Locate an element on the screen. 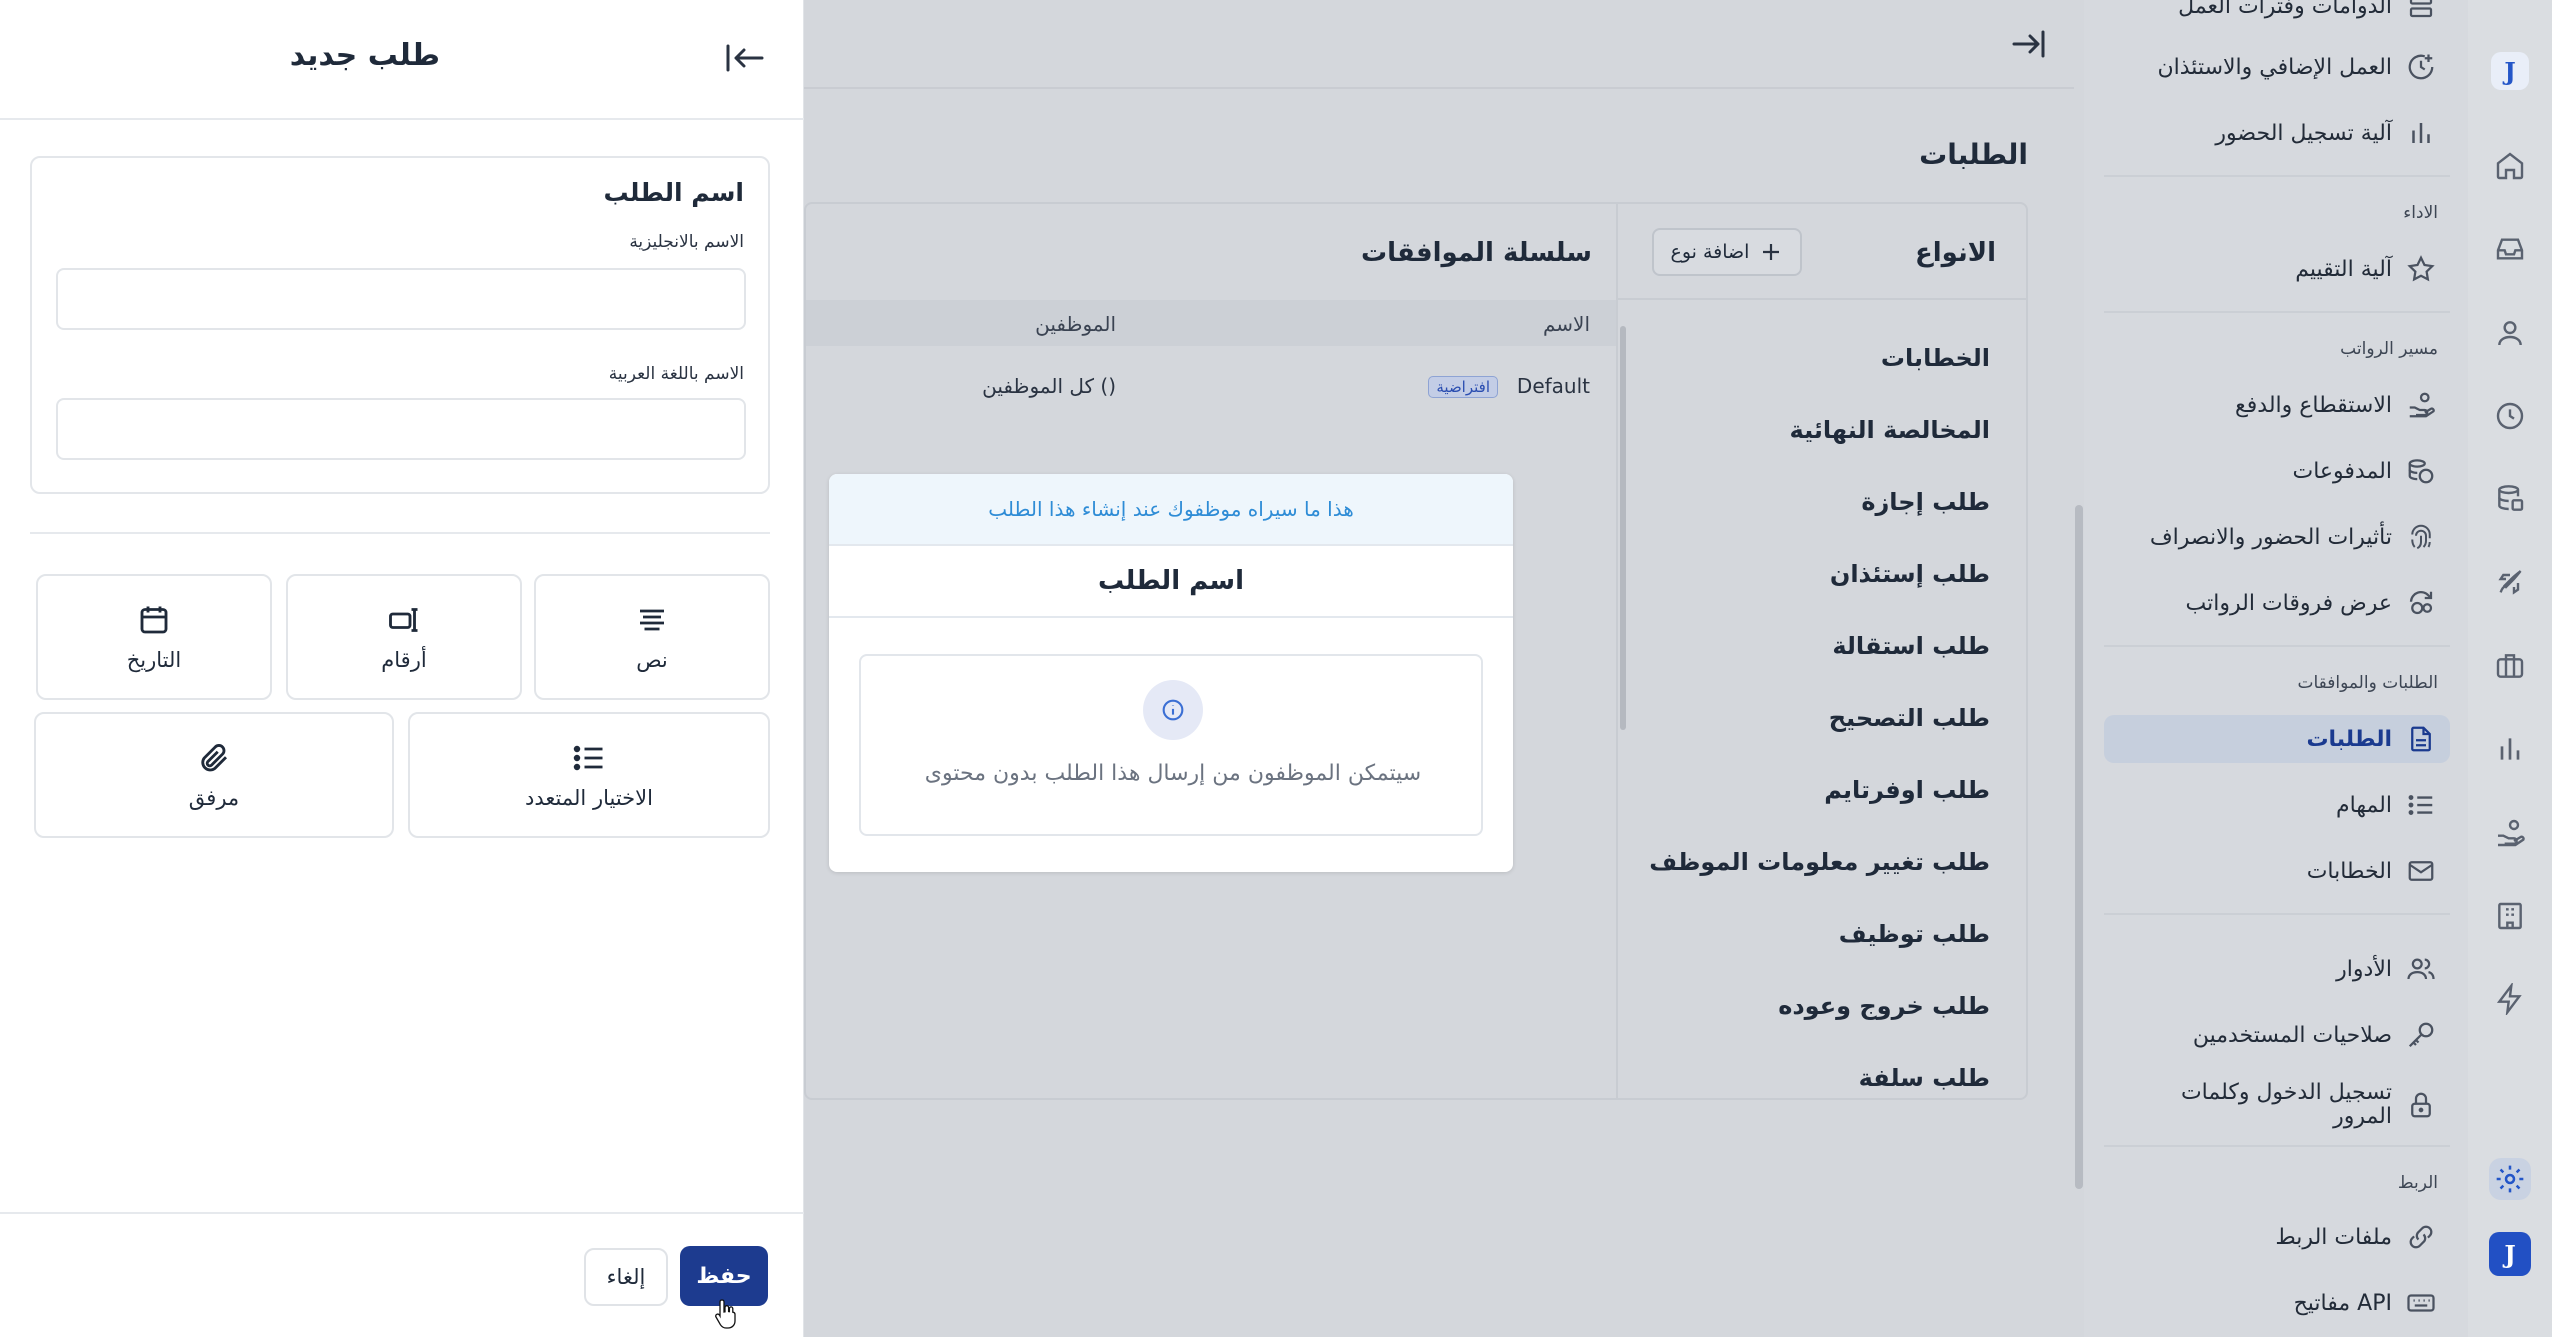  paperclip-icon is located at coordinates (214, 758).